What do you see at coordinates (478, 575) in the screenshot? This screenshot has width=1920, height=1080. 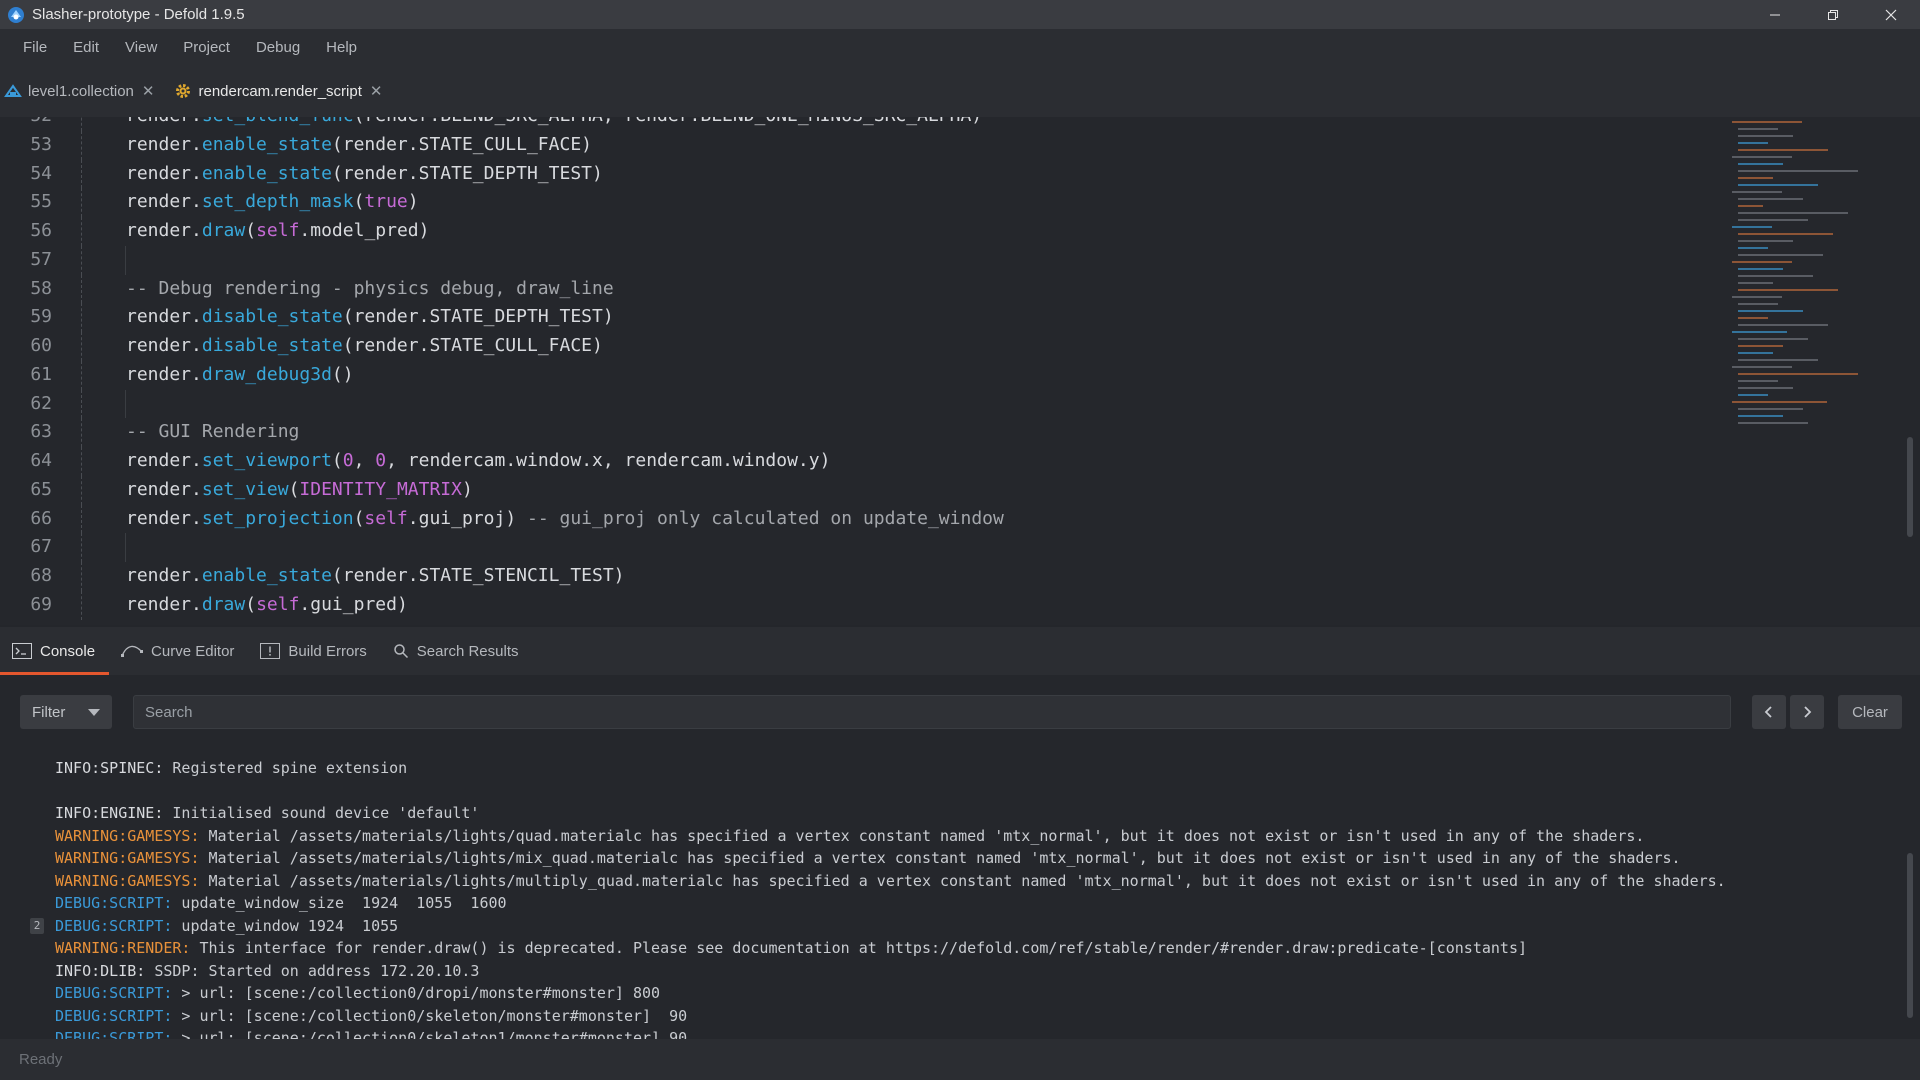 I see `code-token: (render.STATE_STENCIL_TEST)` at bounding box center [478, 575].